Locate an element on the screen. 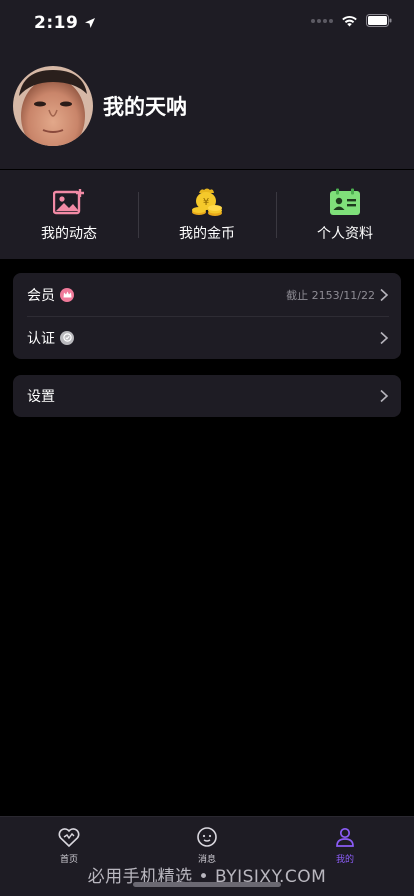 Image resolution: width=414 pixels, height=896 pixels. person-icon is located at coordinates (345, 837).